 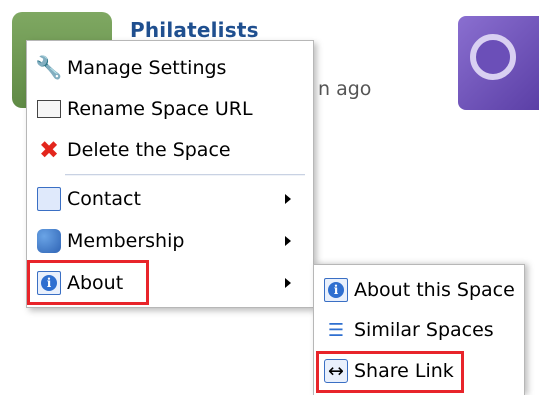 I want to click on space-activity-time: n ago, so click(x=345, y=89).